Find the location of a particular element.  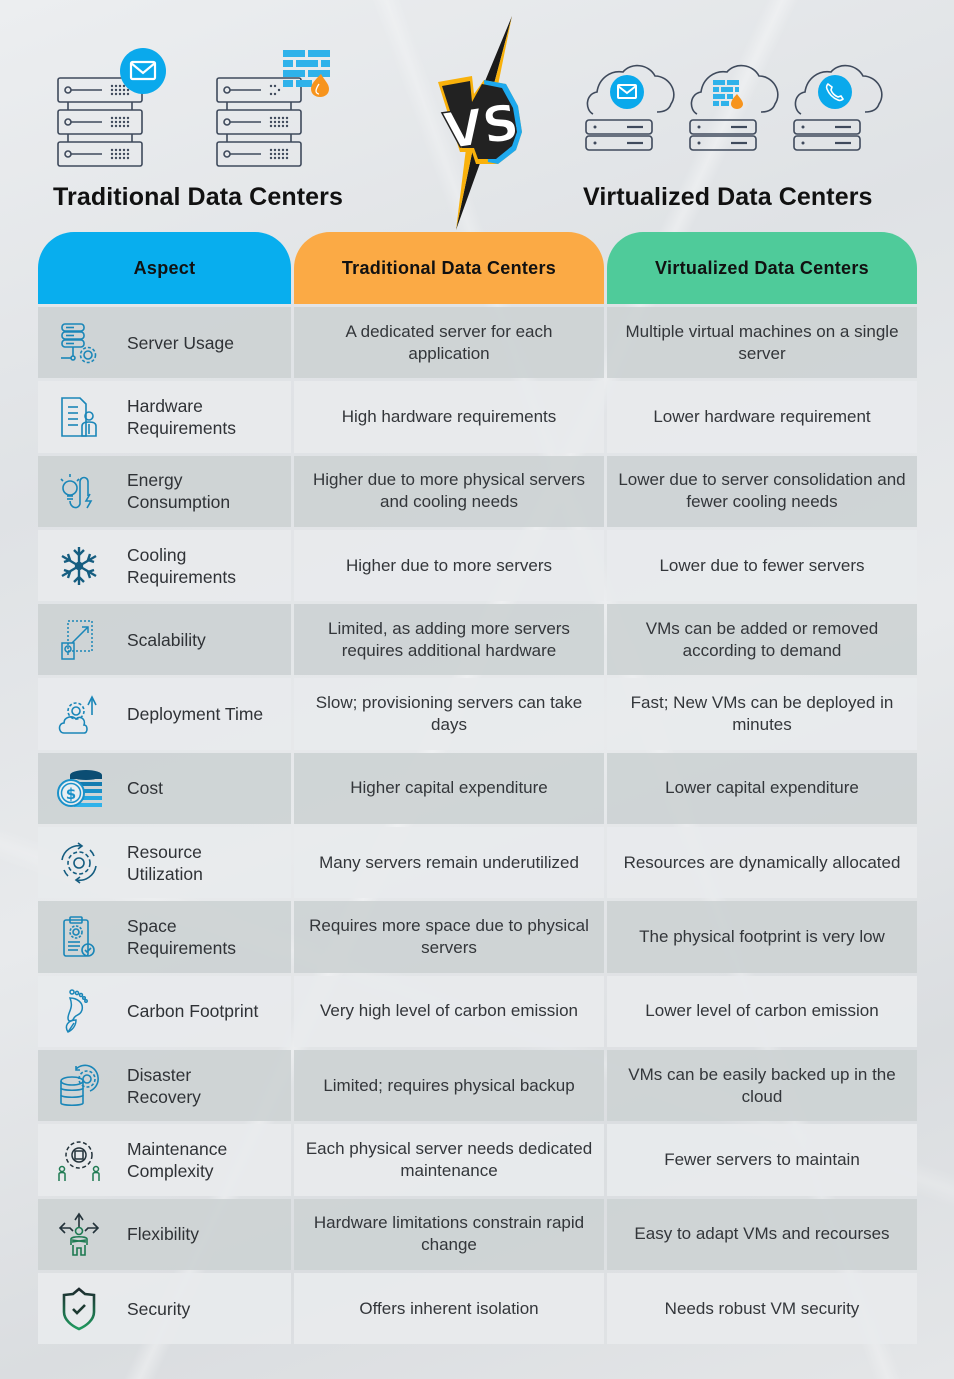

traditional-value: A dedicated server for each application is located at coordinates (449, 342).